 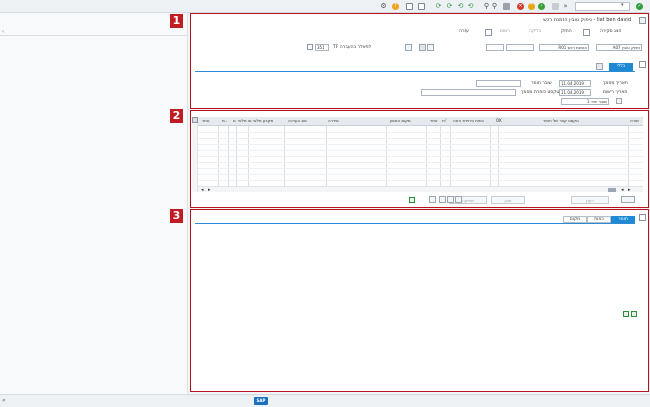 What do you see at coordinates (634, 120) in the screenshot?
I see `col-header-line: שורה` at bounding box center [634, 120].